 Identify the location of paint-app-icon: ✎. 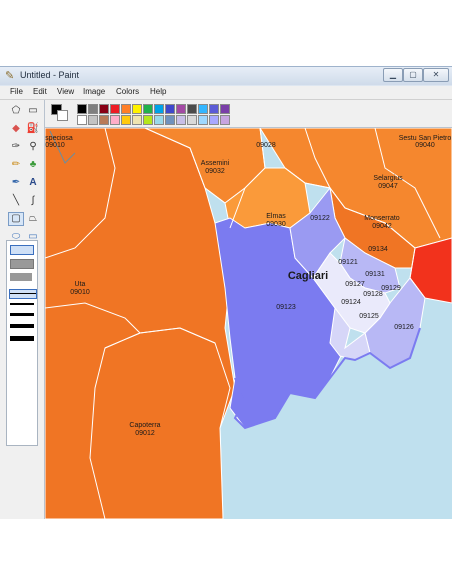
(11, 76).